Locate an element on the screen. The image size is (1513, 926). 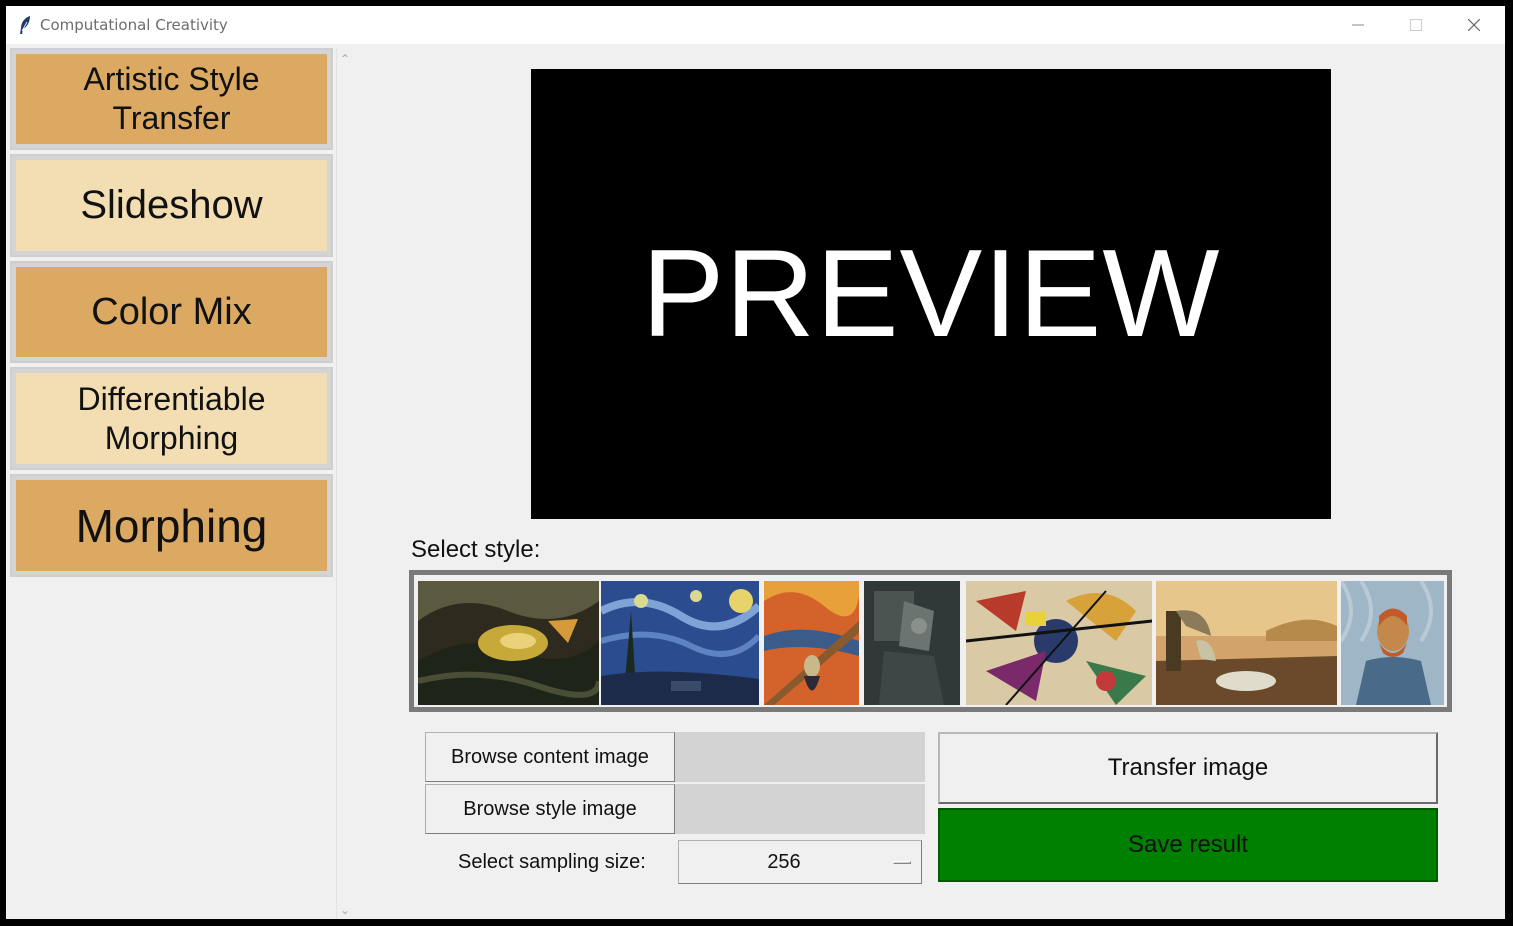
window-title: Computational Creativity is located at coordinates (134, 25).